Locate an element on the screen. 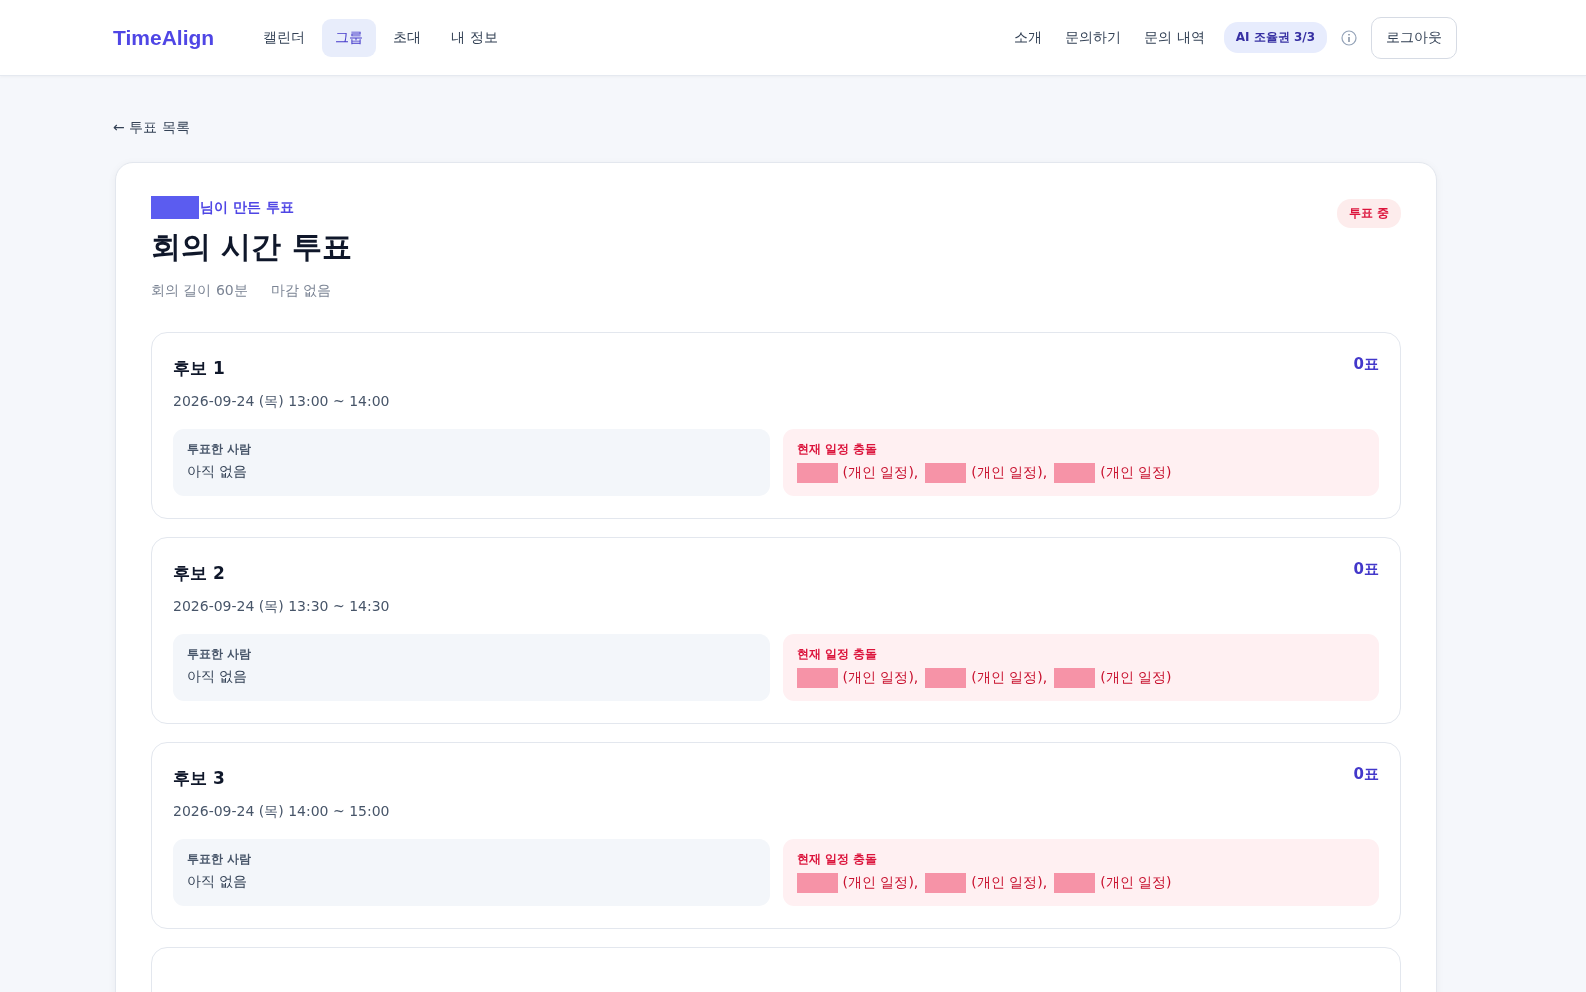 The height and width of the screenshot is (992, 1586). nav-tab: 초대 is located at coordinates (407, 37).